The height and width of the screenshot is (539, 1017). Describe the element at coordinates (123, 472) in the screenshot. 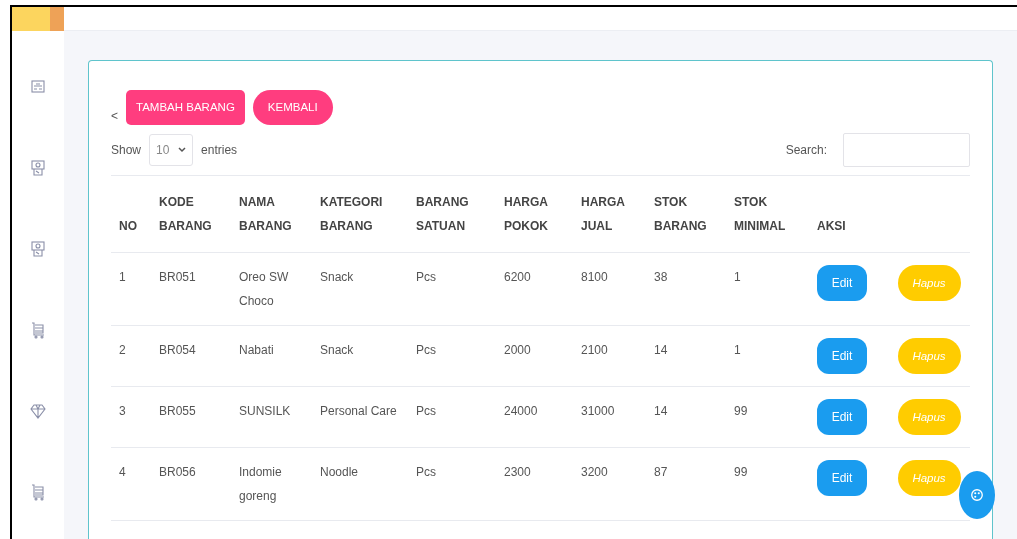

I see `table-cell-text: 4` at that location.